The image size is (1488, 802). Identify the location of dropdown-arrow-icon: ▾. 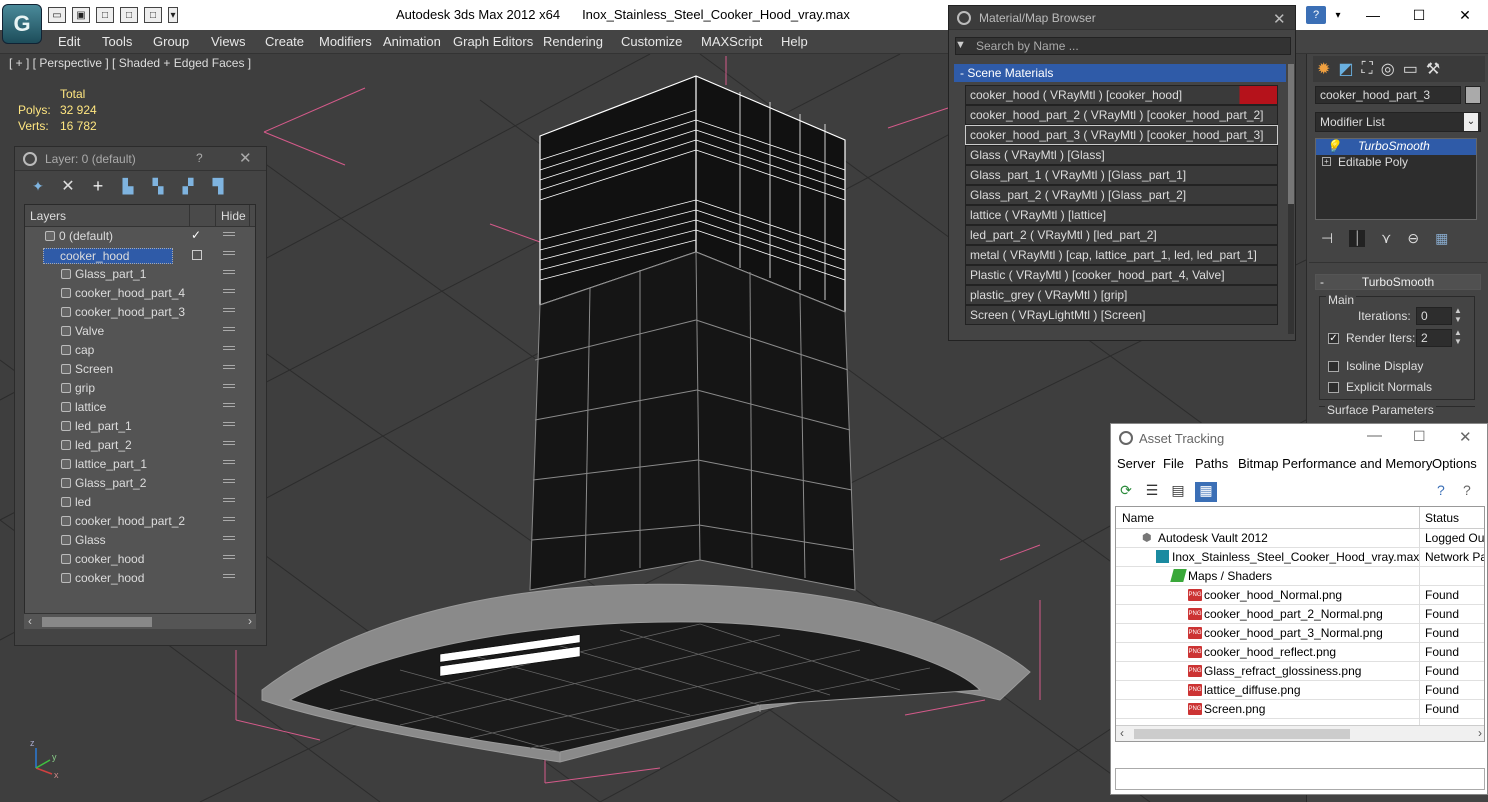
(173, 15).